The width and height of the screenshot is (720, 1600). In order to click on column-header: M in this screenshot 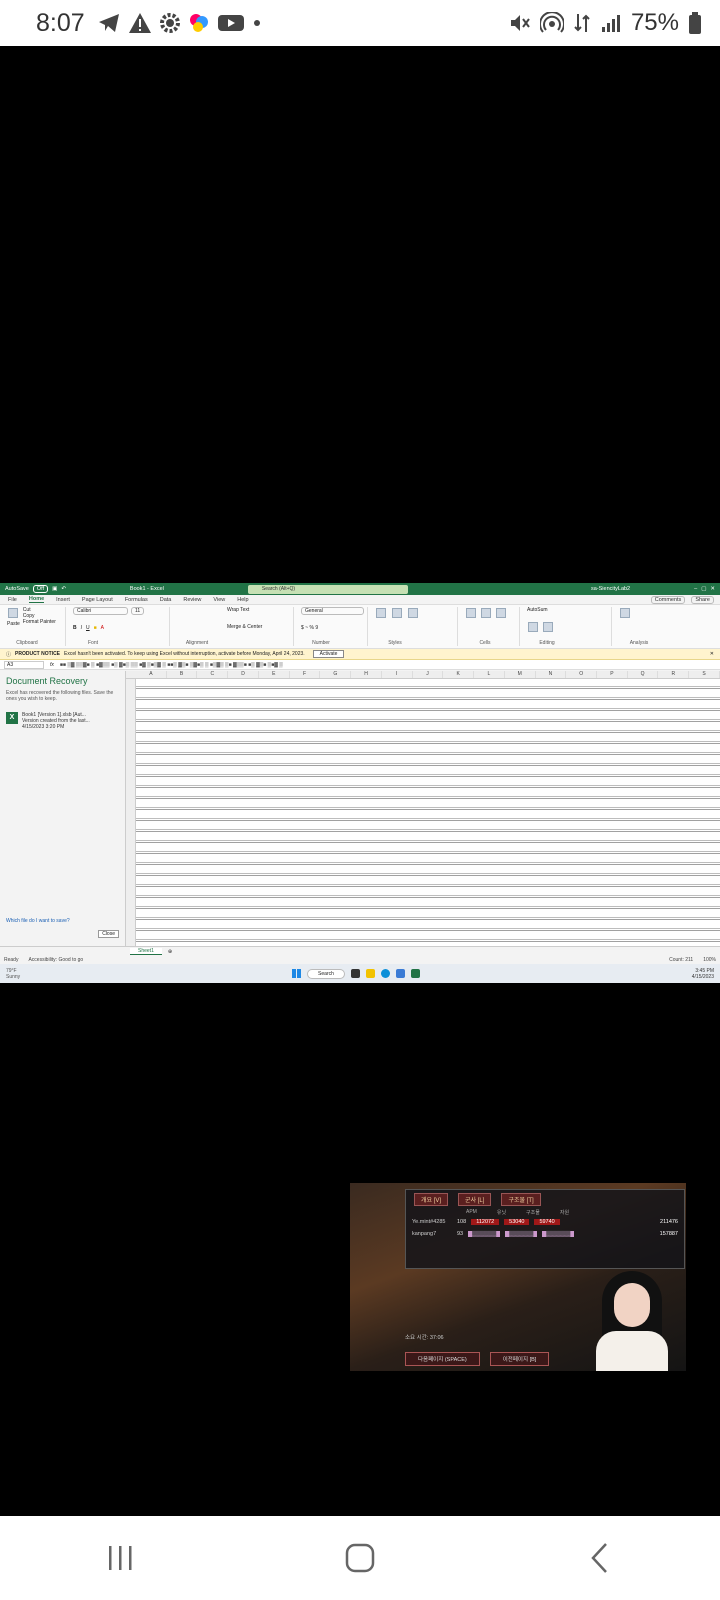, I will do `click(520, 674)`.